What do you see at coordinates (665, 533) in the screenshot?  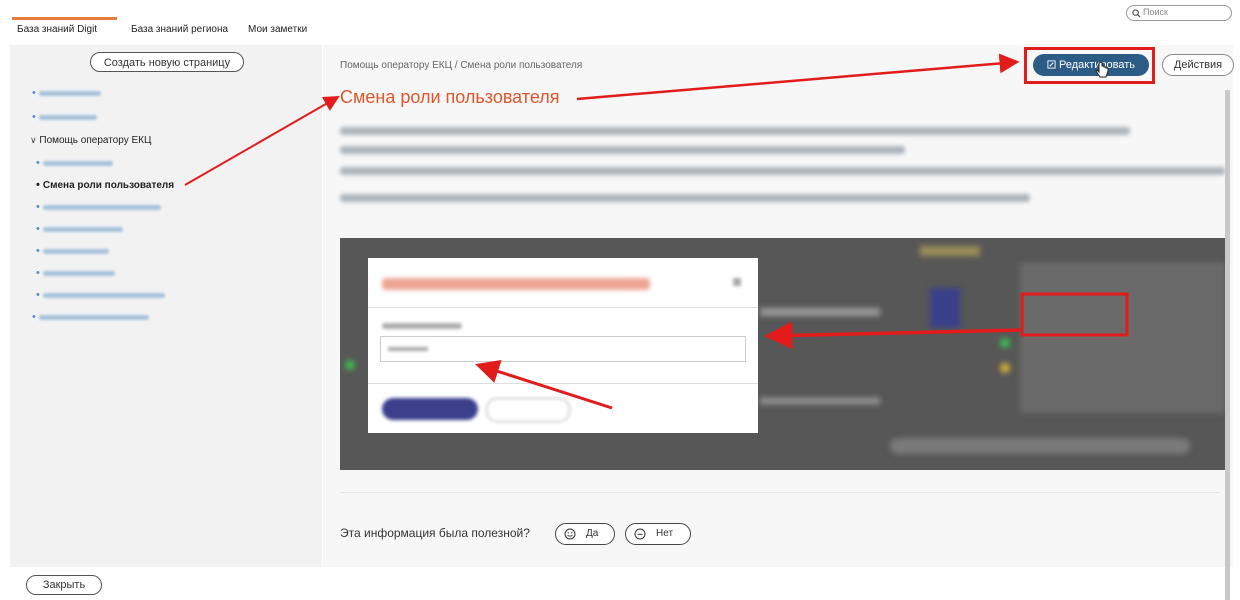 I see `no-label: Нет` at bounding box center [665, 533].